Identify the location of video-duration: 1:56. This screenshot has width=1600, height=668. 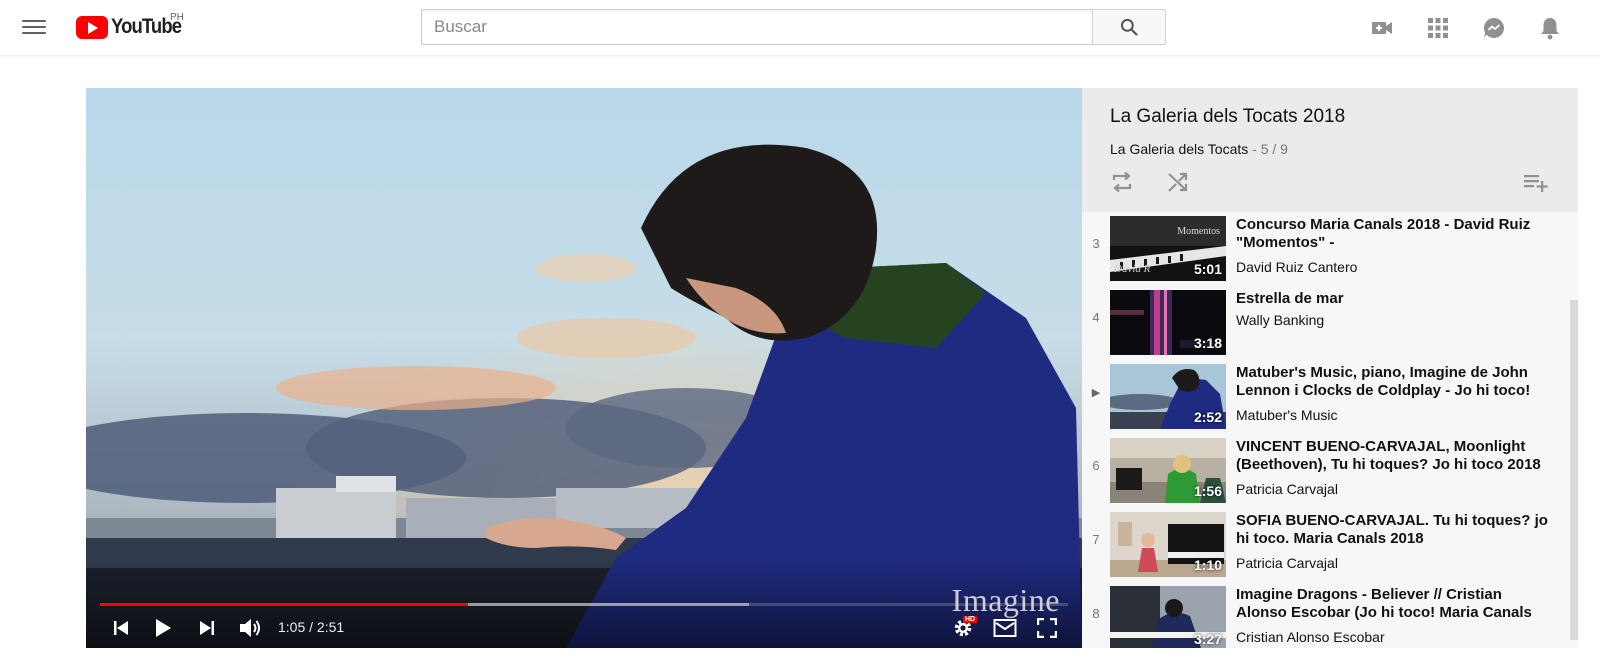
(1207, 491).